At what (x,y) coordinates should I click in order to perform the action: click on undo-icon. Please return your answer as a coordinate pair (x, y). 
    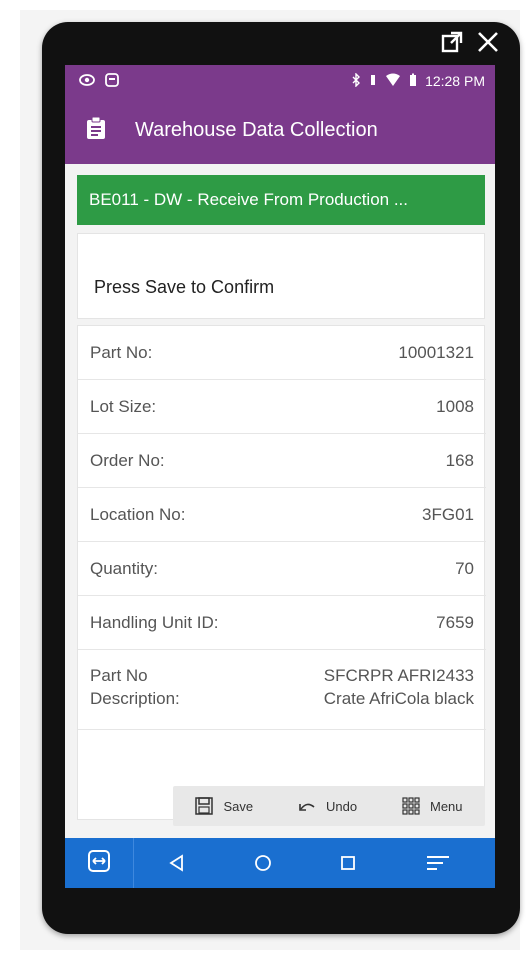
    Looking at the image, I should click on (307, 806).